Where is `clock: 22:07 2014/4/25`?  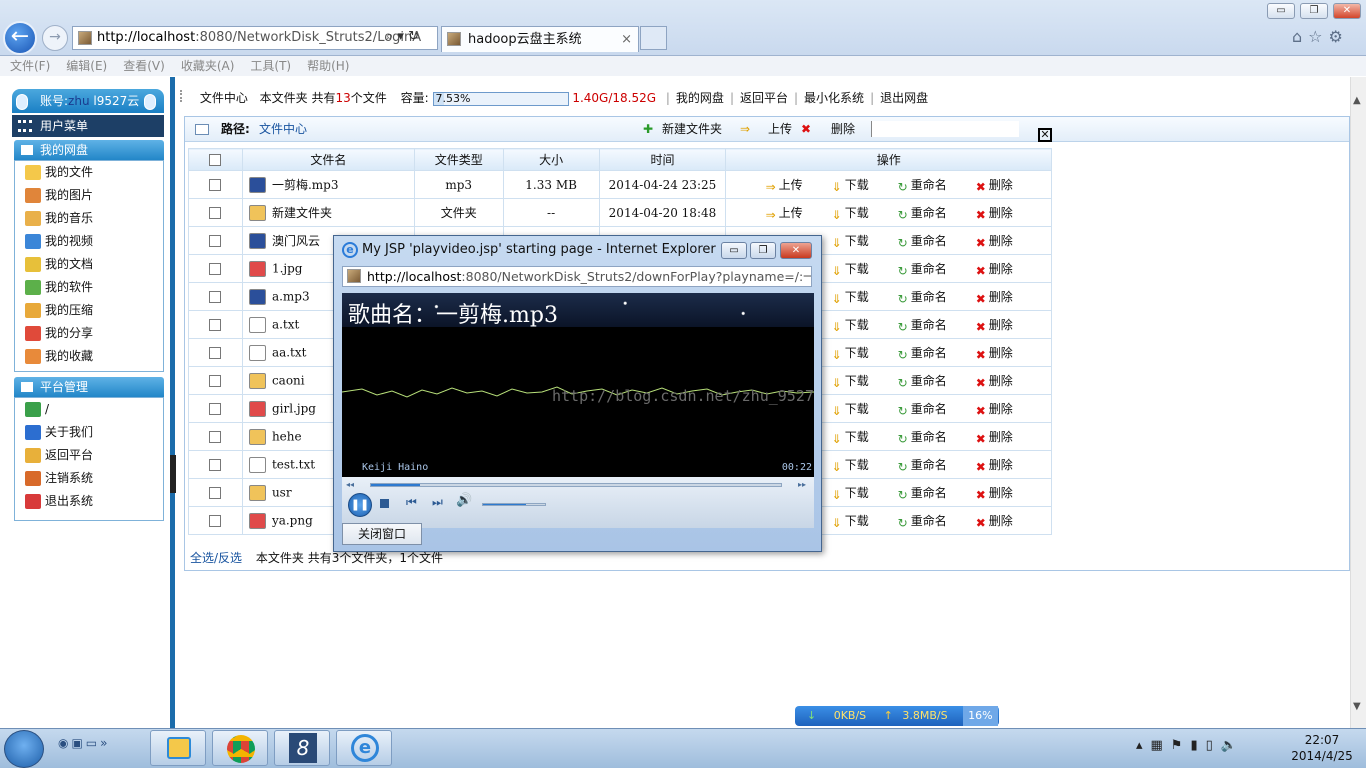 clock: 22:07 2014/4/25 is located at coordinates (1322, 748).